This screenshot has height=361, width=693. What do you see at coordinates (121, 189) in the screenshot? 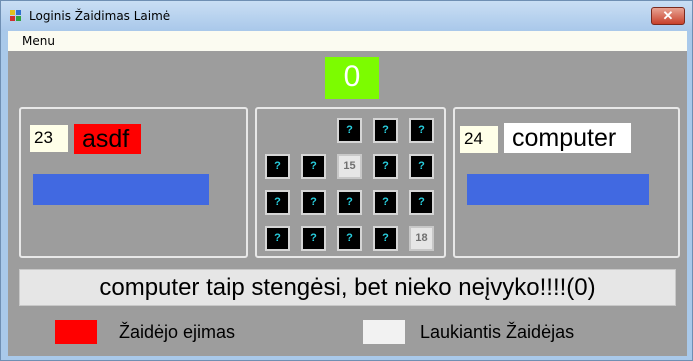
I see `player1-bar` at bounding box center [121, 189].